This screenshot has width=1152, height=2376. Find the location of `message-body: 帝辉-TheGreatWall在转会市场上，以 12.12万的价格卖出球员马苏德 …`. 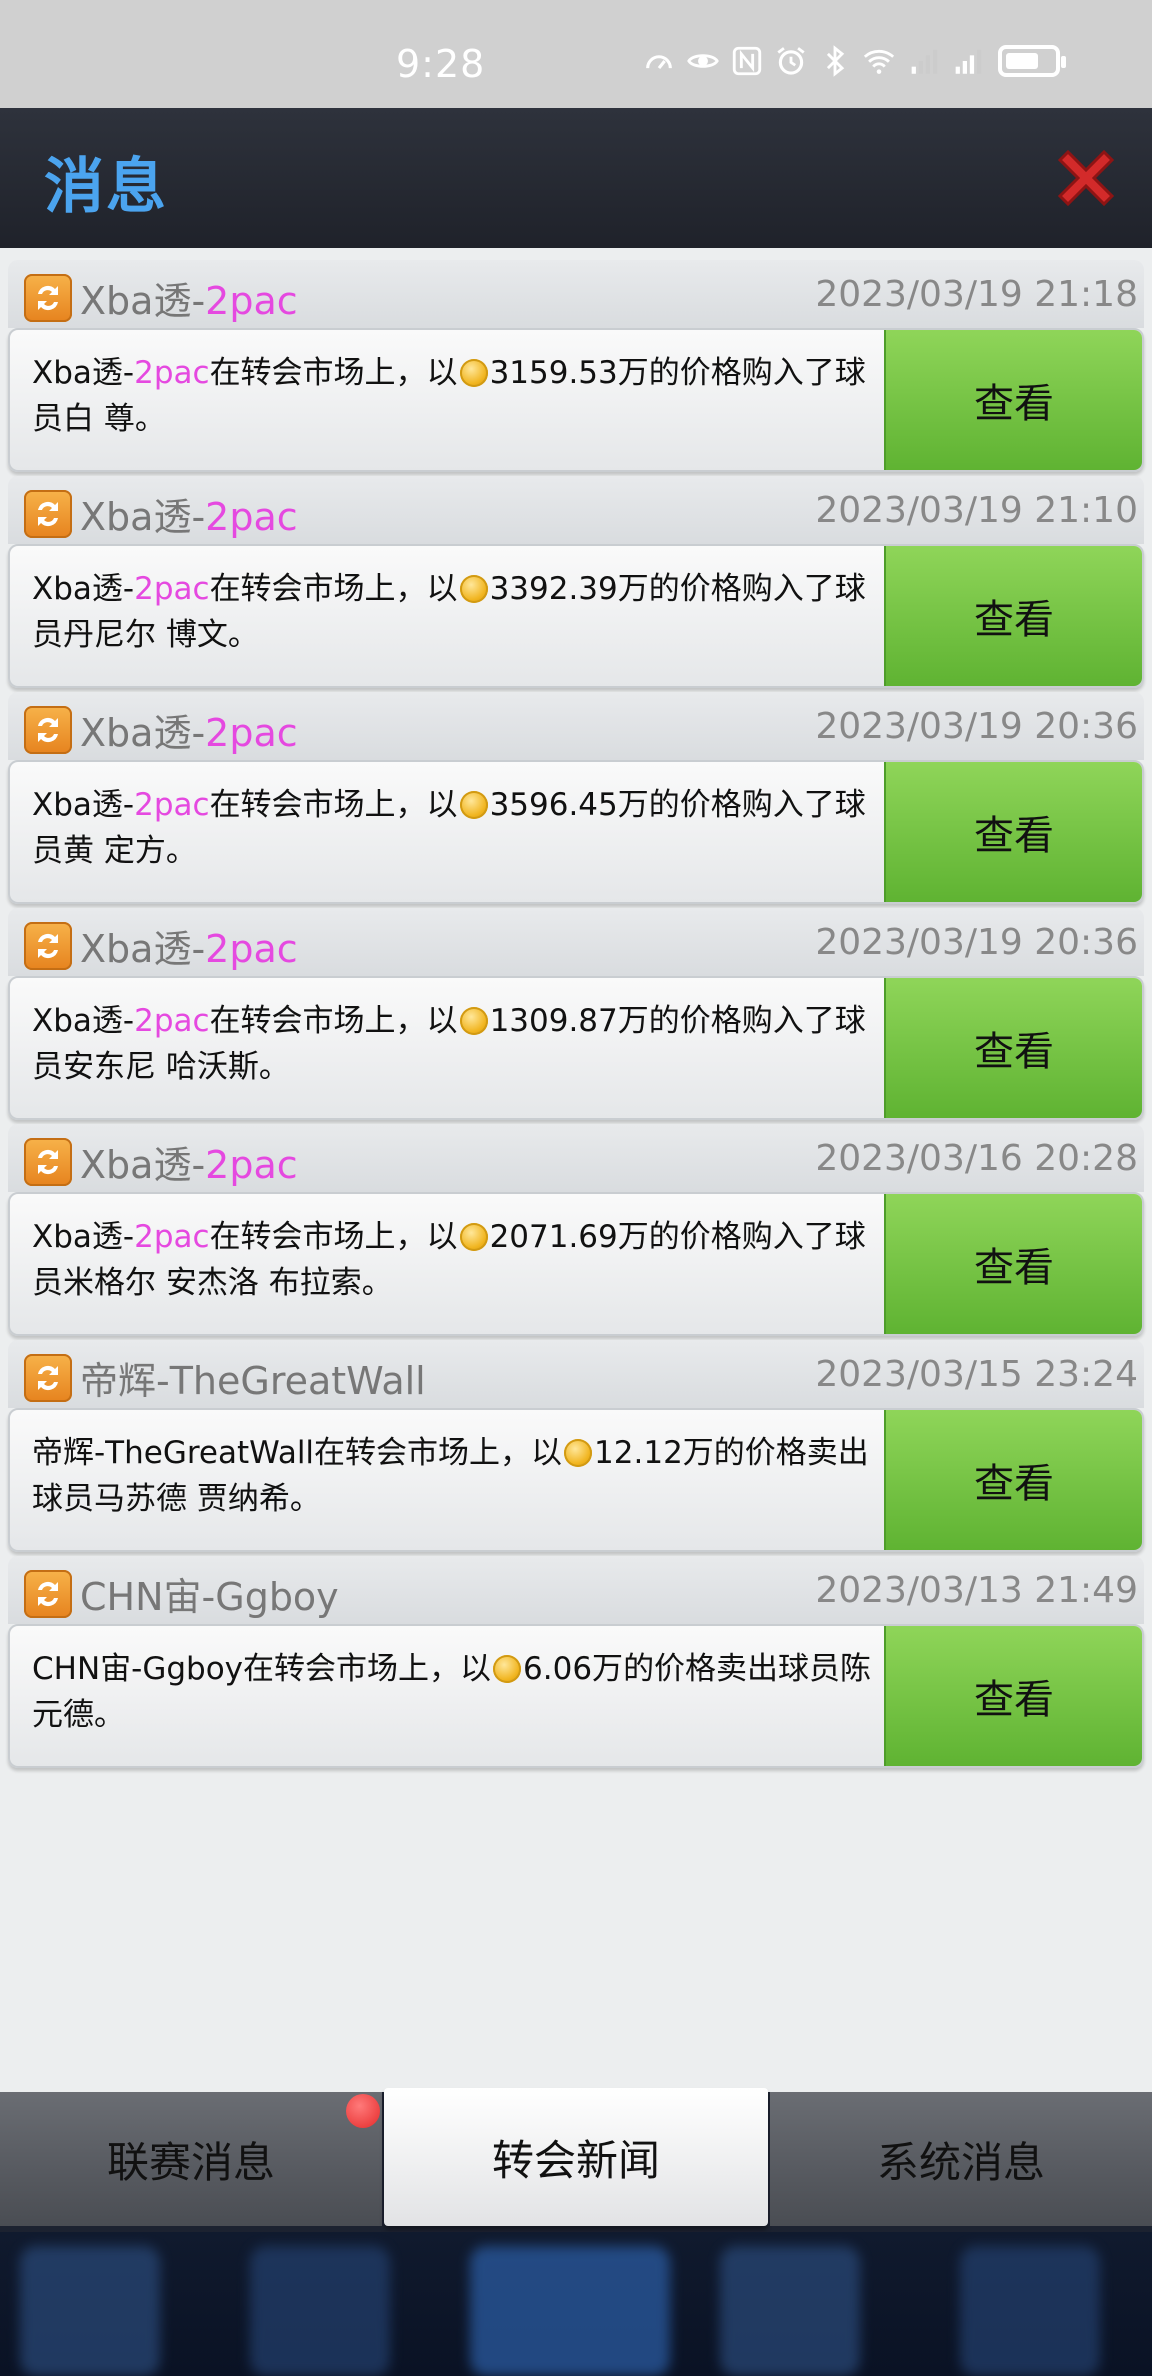

message-body: 帝辉-TheGreatWall在转会市场上，以 12.12万的价格卖出球员马苏德 … is located at coordinates (576, 1480).